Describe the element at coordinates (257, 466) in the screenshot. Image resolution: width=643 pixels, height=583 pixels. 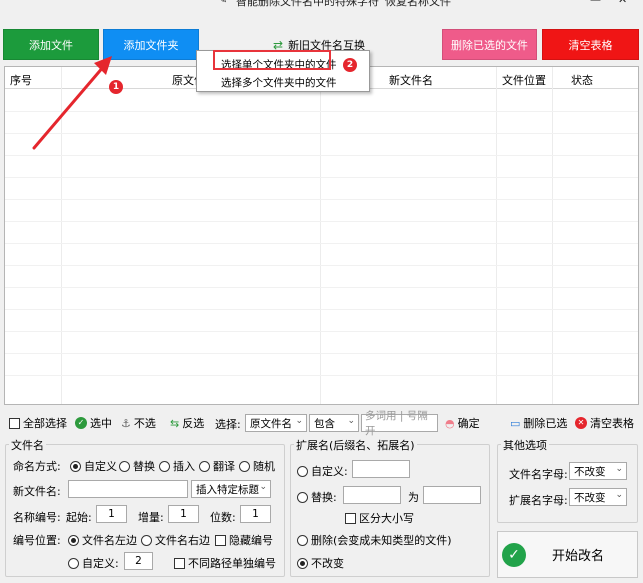
I see `mode-random-radio: 随机` at that location.